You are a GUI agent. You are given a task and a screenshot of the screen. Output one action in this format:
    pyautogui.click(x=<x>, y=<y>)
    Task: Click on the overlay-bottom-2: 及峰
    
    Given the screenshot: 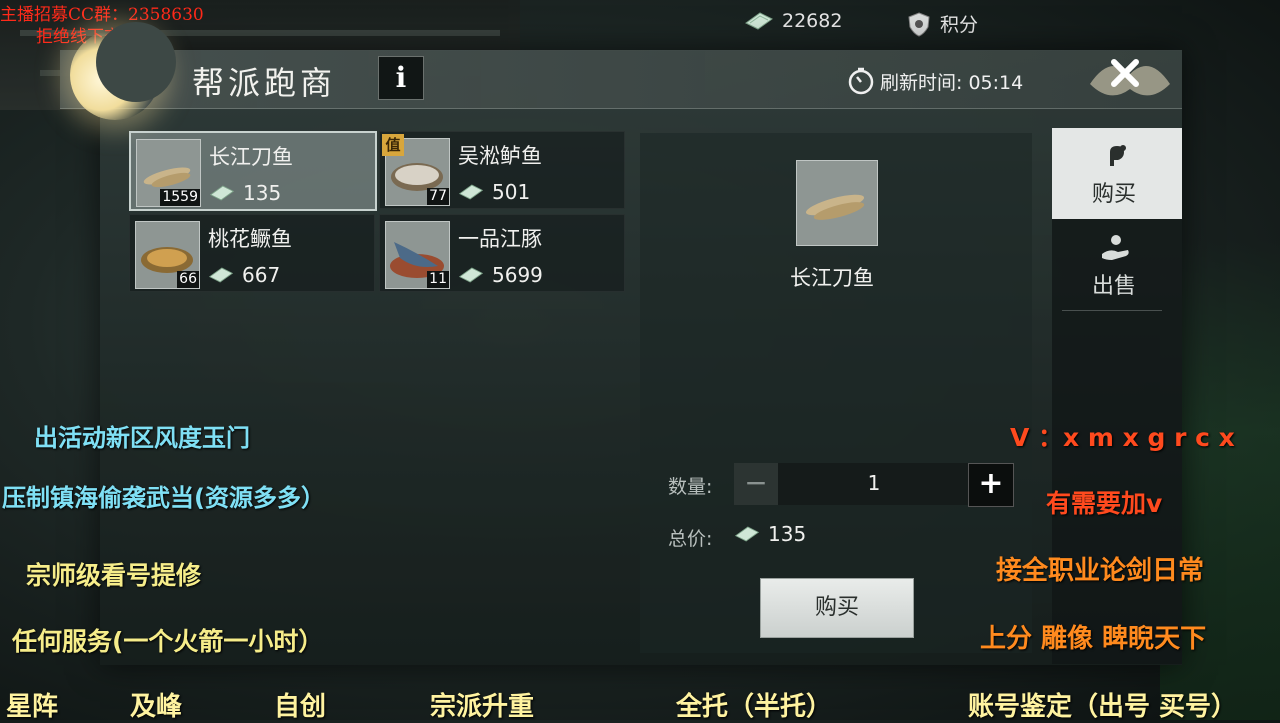 What is the action you would take?
    pyautogui.click(x=156, y=707)
    